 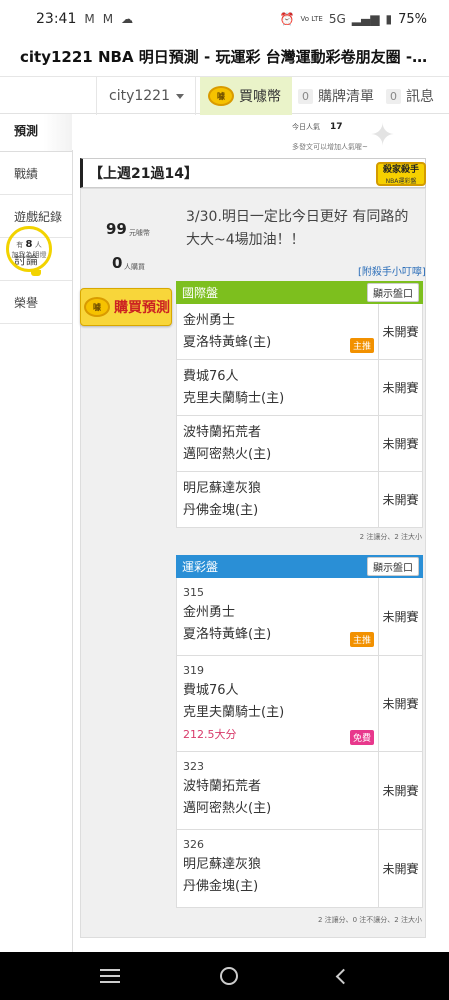 I want to click on game-row: 金州勇士 夏洛特黃蜂(主) 主推 未開賽, so click(x=299, y=332).